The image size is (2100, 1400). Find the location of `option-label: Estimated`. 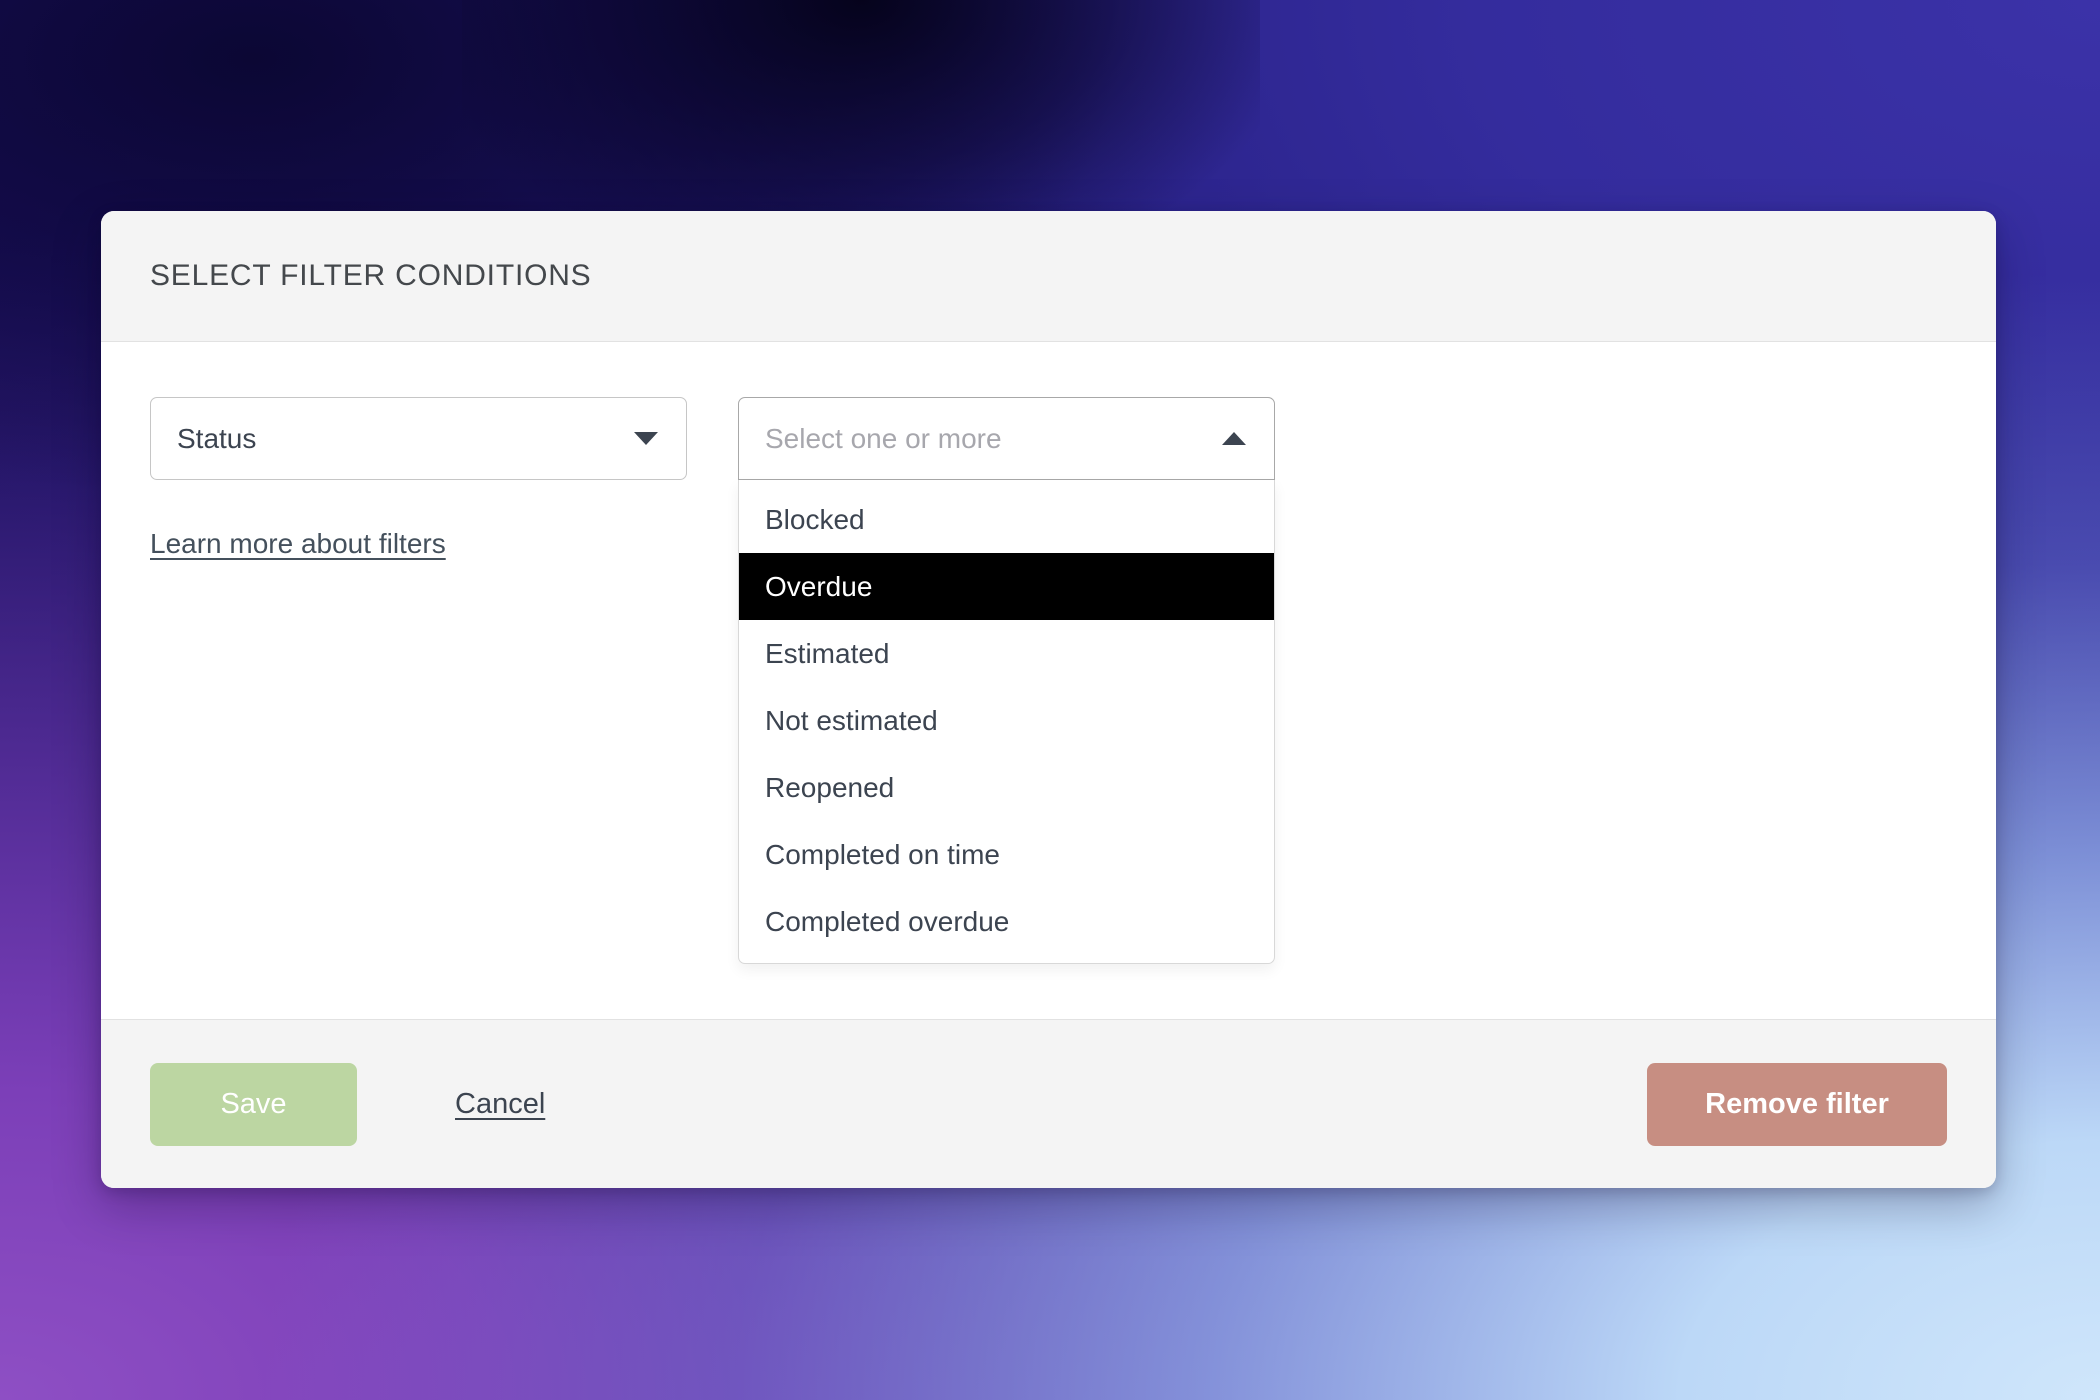

option-label: Estimated is located at coordinates (827, 653).